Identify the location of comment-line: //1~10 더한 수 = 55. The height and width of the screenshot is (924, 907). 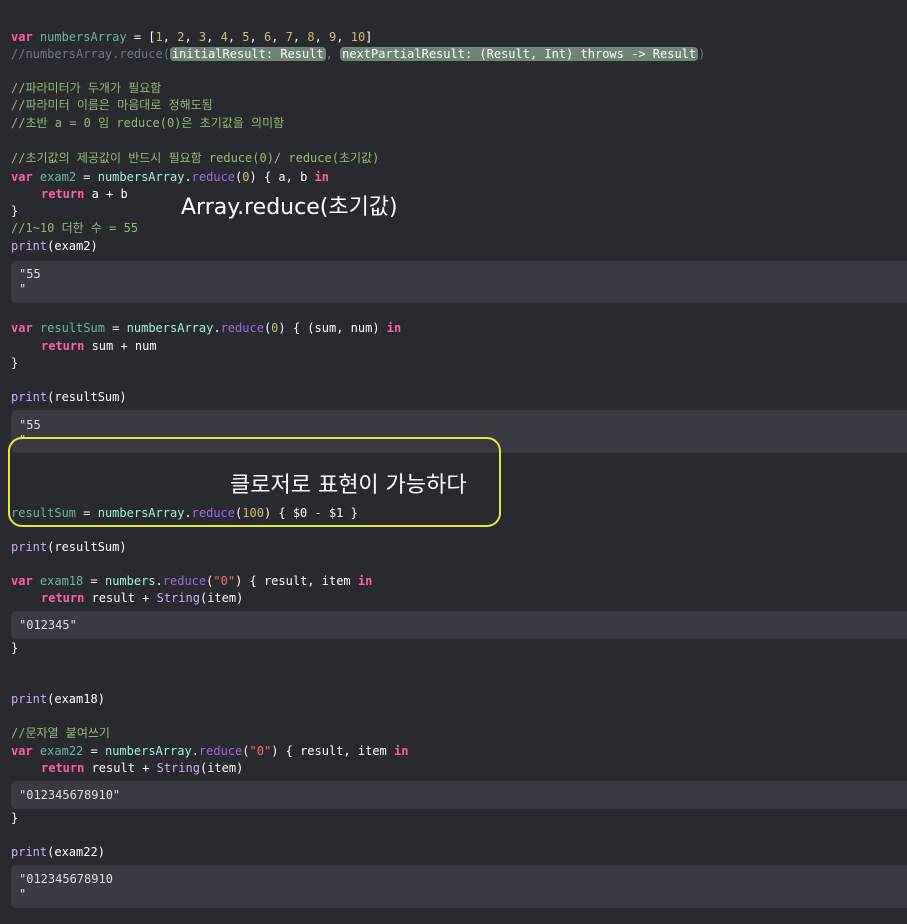
(75, 228).